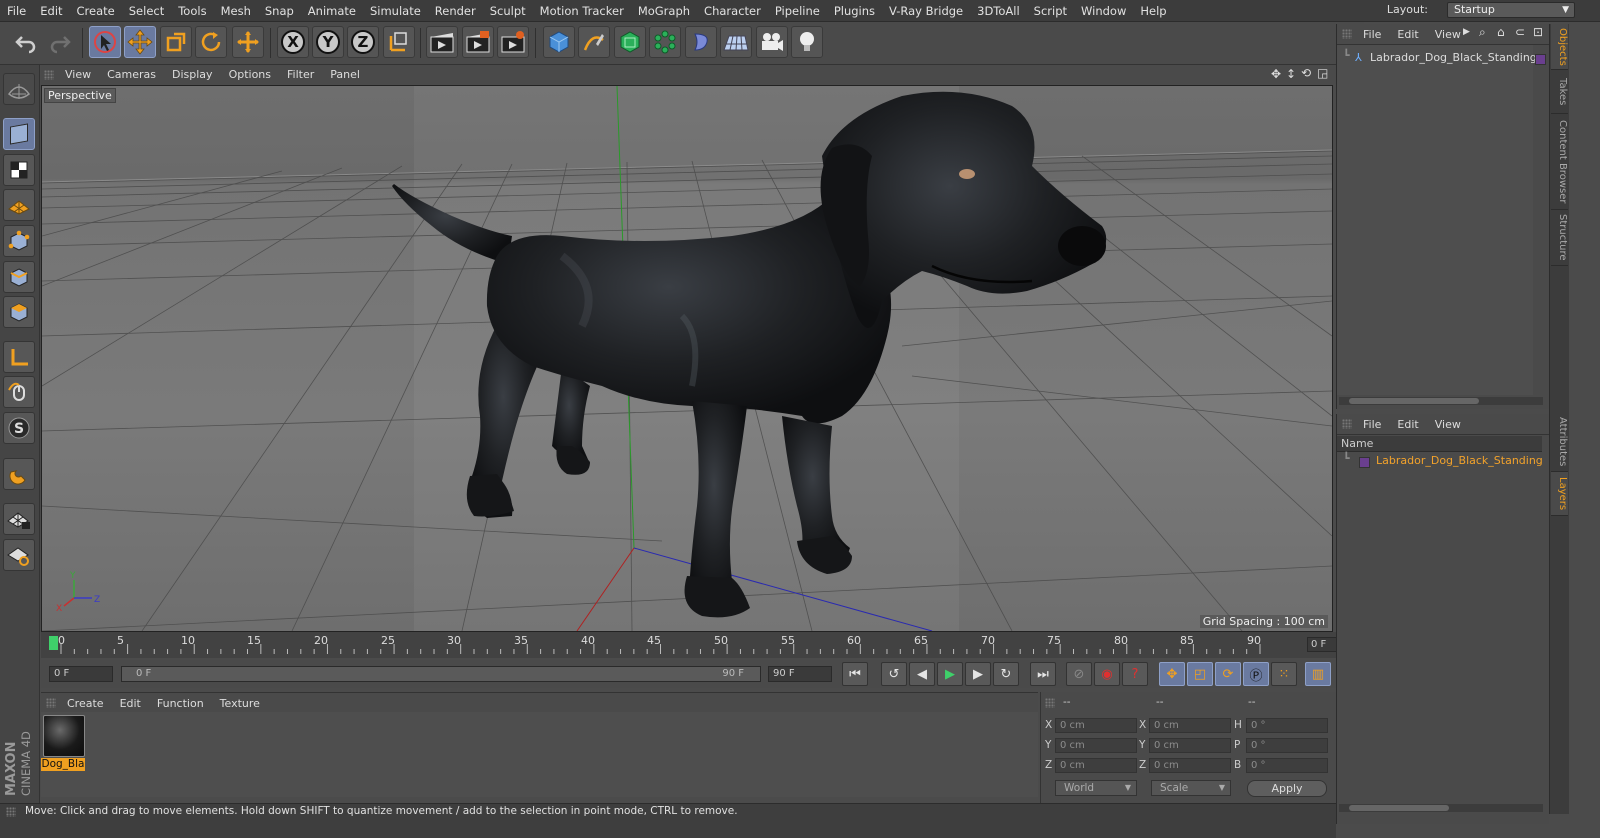  I want to click on snap-magnet-icon, so click(19, 474).